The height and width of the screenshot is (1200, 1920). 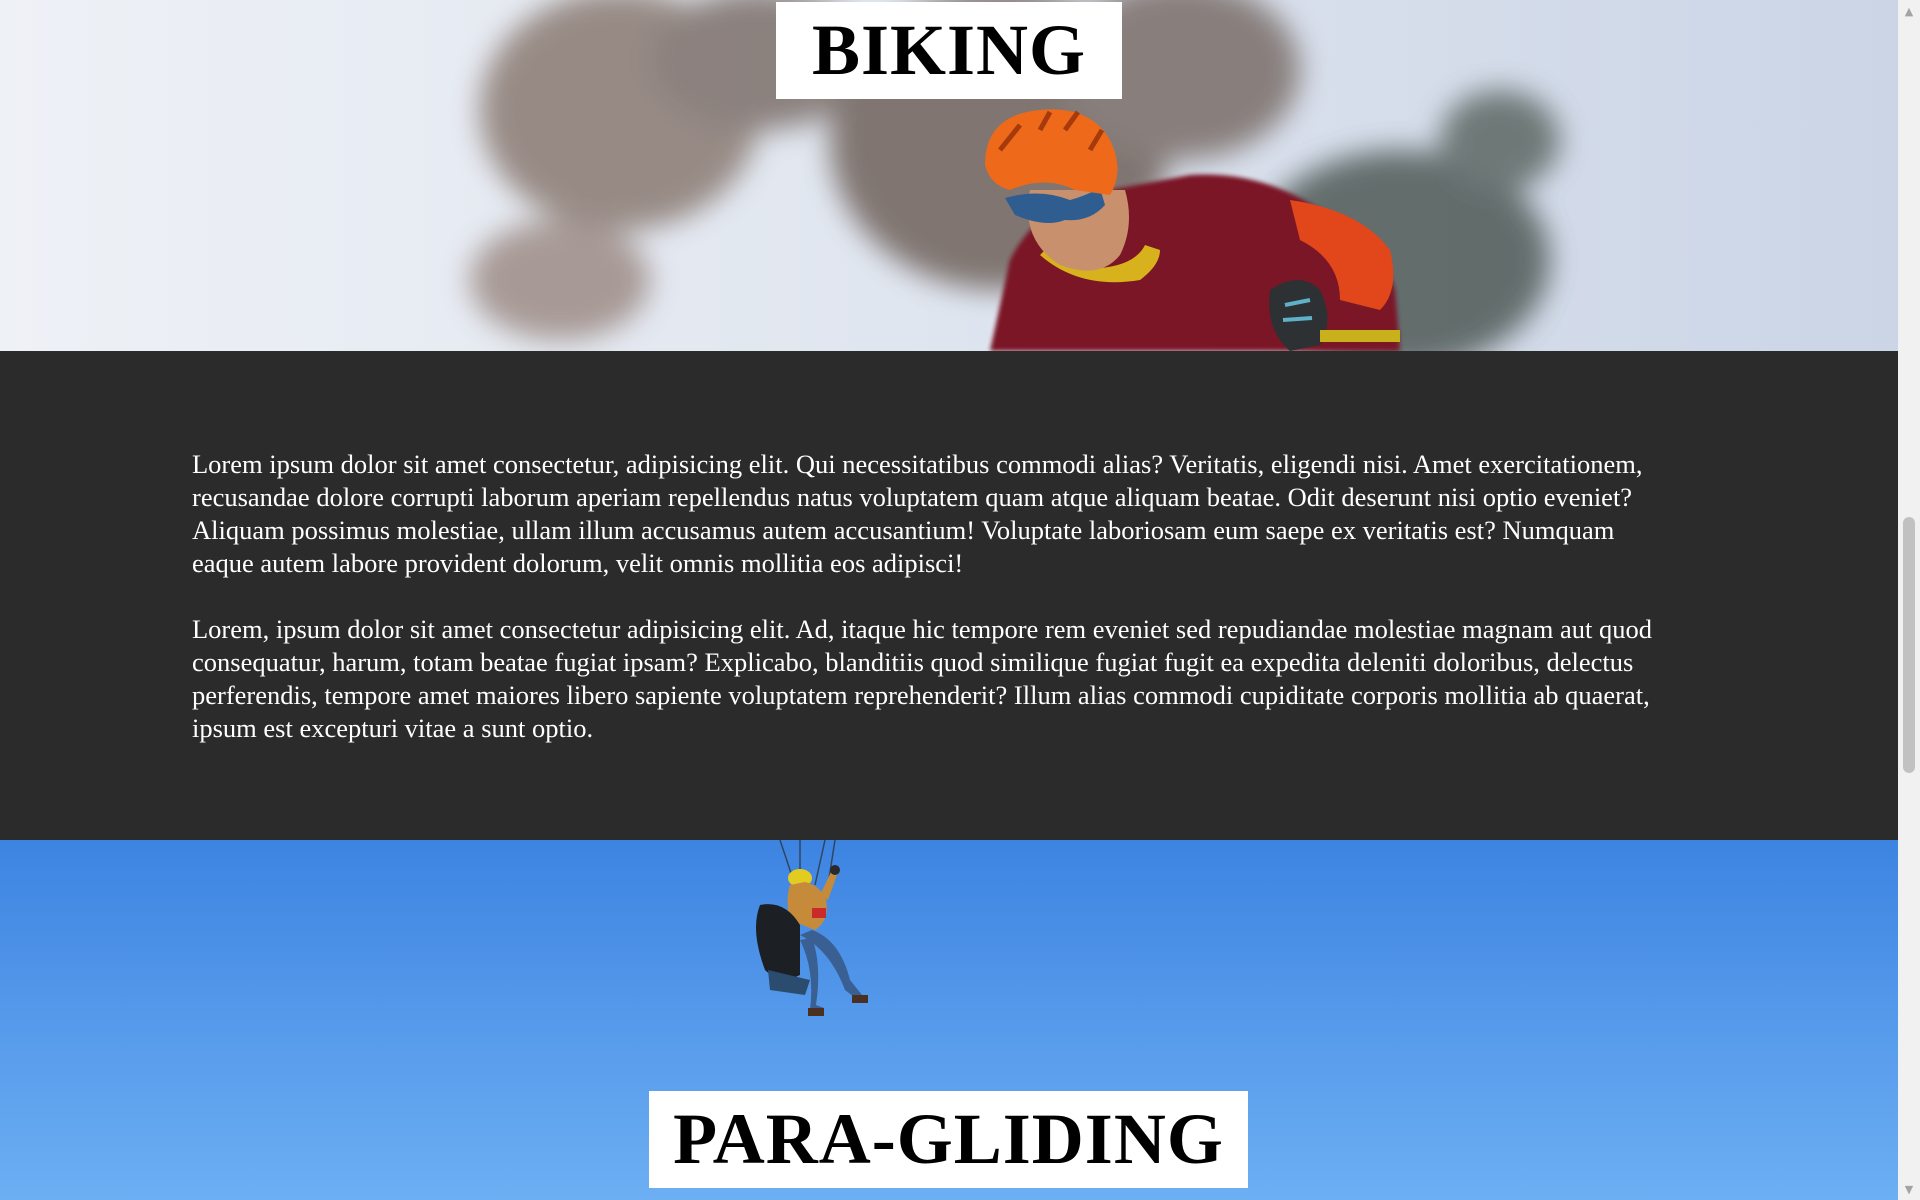 I want to click on biking-title: BIKING, so click(x=949, y=50).